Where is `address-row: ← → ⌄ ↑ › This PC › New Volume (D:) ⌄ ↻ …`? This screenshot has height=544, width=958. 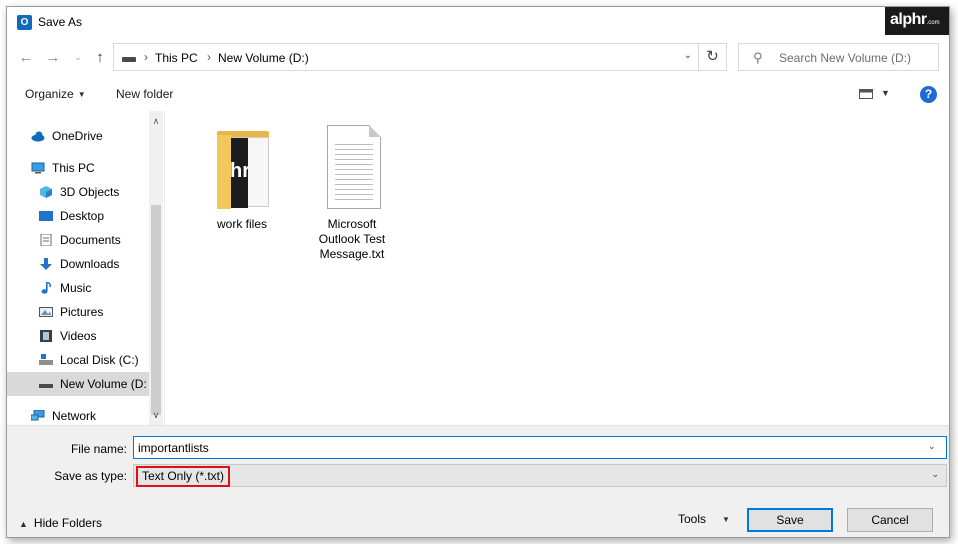 address-row: ← → ⌄ ↑ › This PC › New Volume (D:) ⌄ ↻ … is located at coordinates (478, 58).